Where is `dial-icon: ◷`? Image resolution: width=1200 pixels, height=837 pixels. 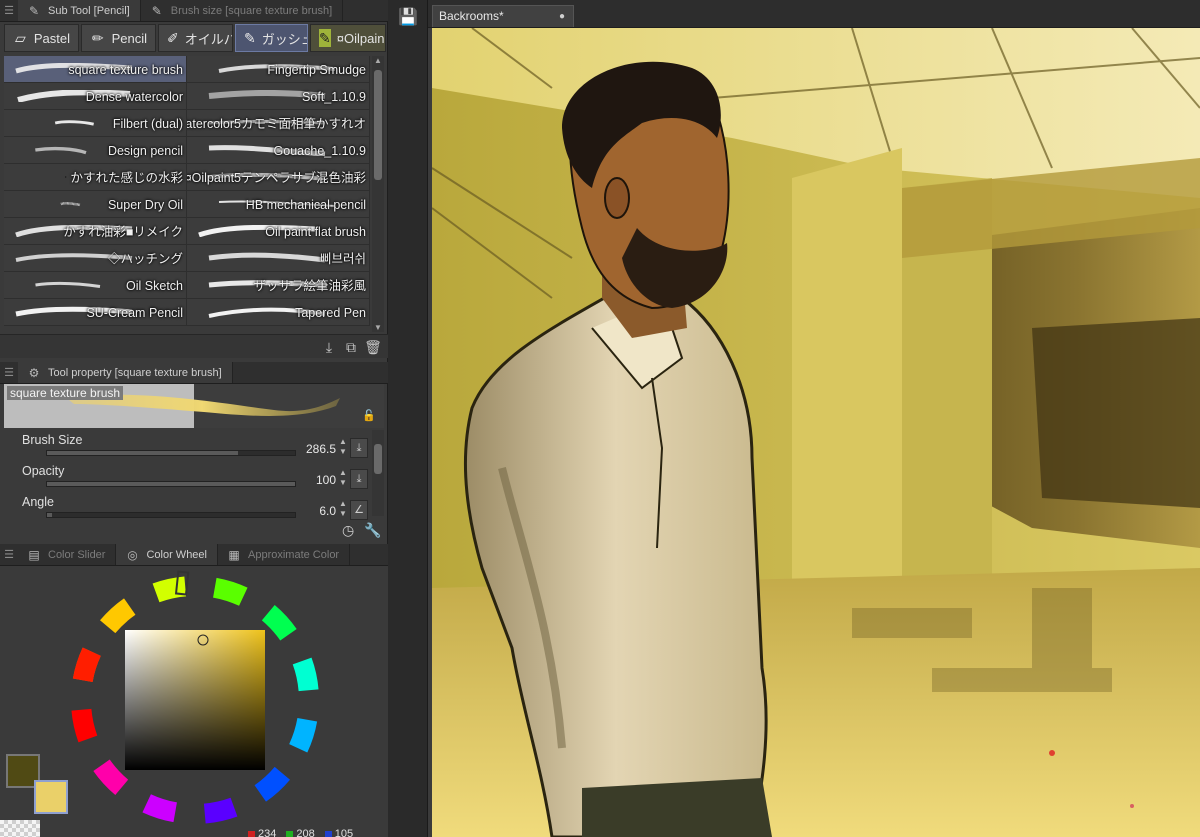
dial-icon: ◷ is located at coordinates (348, 530).